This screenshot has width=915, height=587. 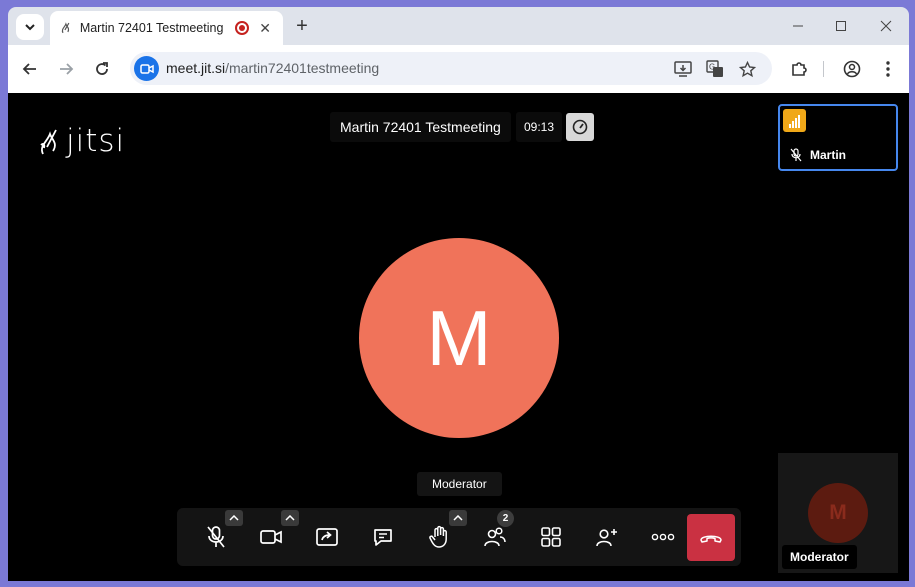 What do you see at coordinates (819, 557) in the screenshot?
I see `participant-tile-label: Moderator` at bounding box center [819, 557].